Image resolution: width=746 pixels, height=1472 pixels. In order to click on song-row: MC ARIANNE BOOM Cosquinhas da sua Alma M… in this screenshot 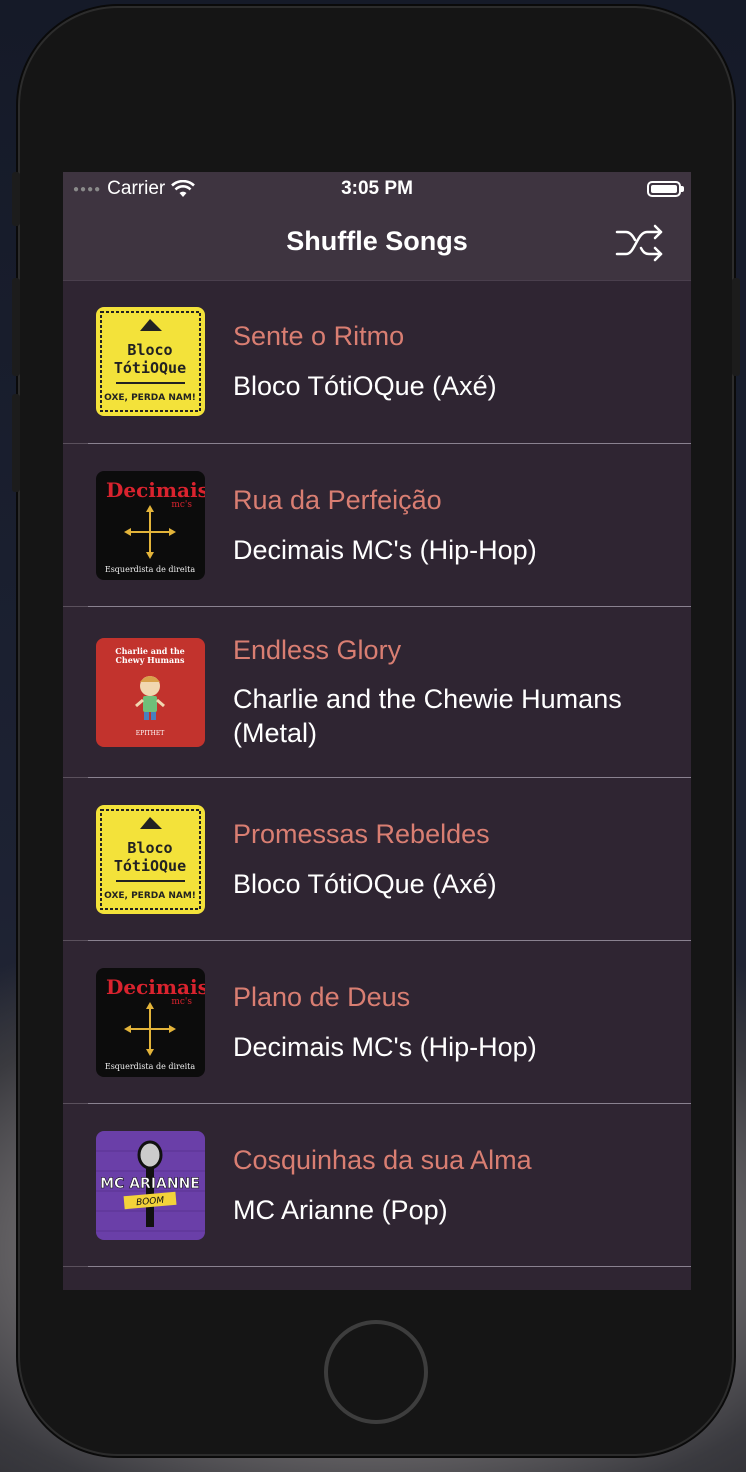, I will do `click(377, 1185)`.